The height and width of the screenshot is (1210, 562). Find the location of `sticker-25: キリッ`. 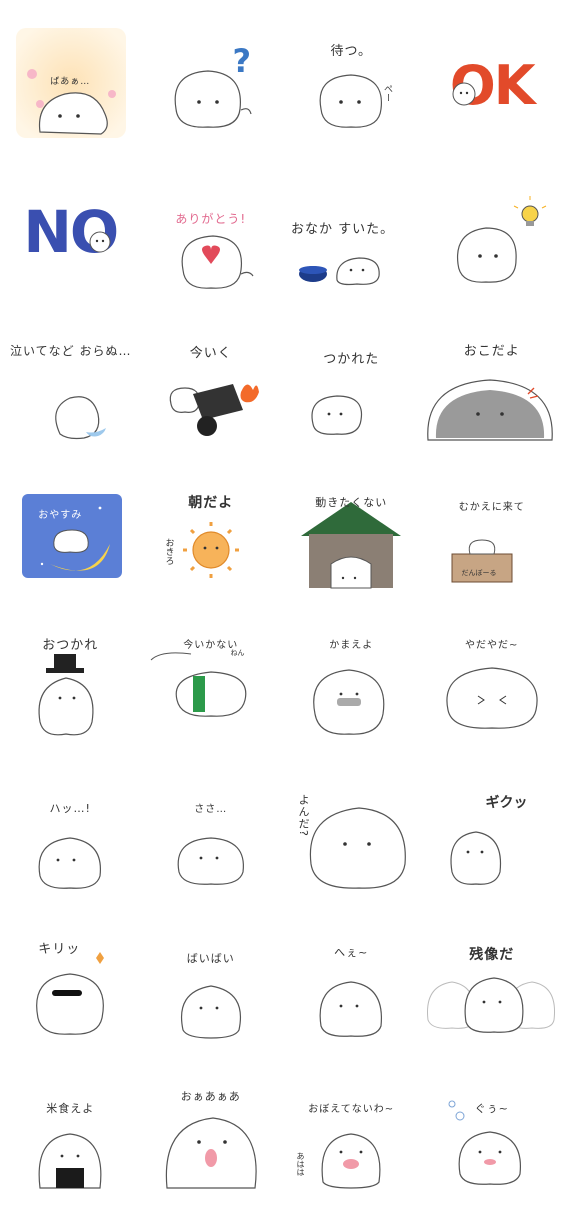

sticker-25: キリッ is located at coordinates (70, 987).